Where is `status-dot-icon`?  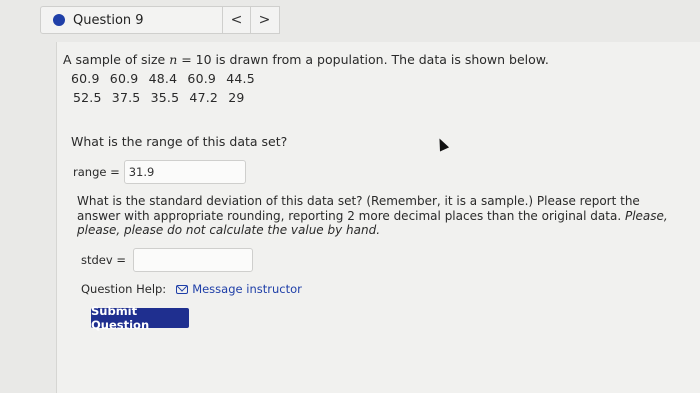 status-dot-icon is located at coordinates (59, 20).